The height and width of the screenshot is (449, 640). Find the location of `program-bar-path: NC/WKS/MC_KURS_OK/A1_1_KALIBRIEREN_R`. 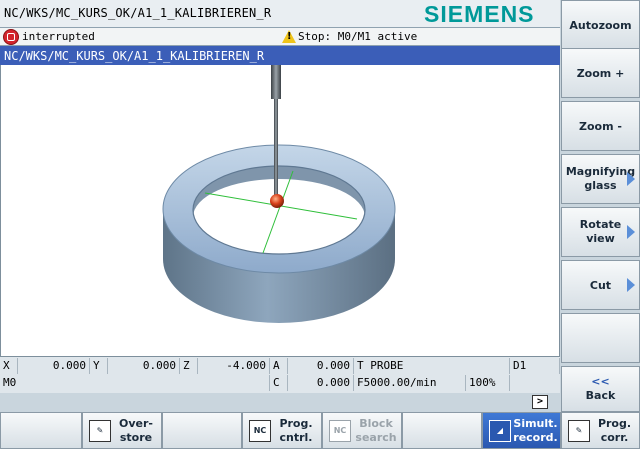

program-bar-path: NC/WKS/MC_KURS_OK/A1_1_KALIBRIEREN_R is located at coordinates (134, 56).